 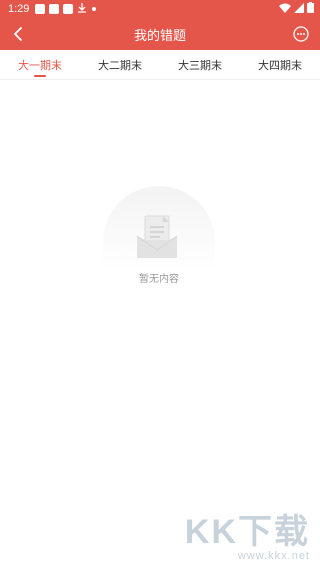 I want to click on cat-icon, so click(x=54, y=9).